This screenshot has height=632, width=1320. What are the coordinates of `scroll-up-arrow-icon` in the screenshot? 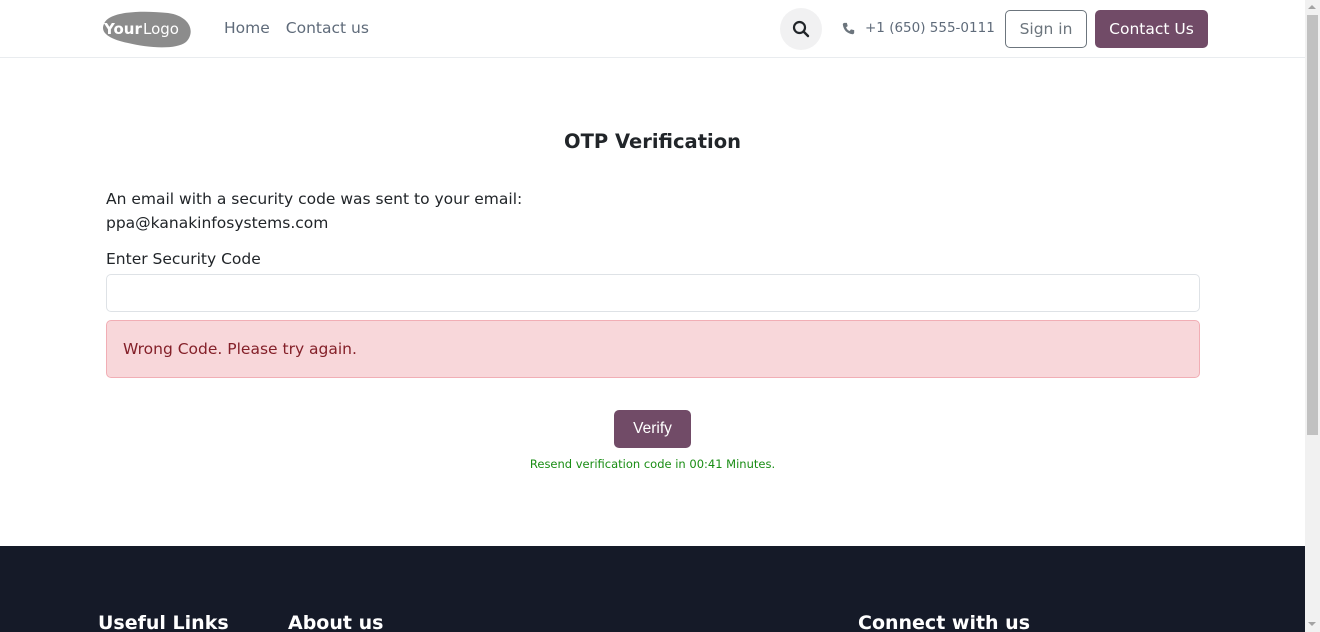 It's located at (1312, 7).